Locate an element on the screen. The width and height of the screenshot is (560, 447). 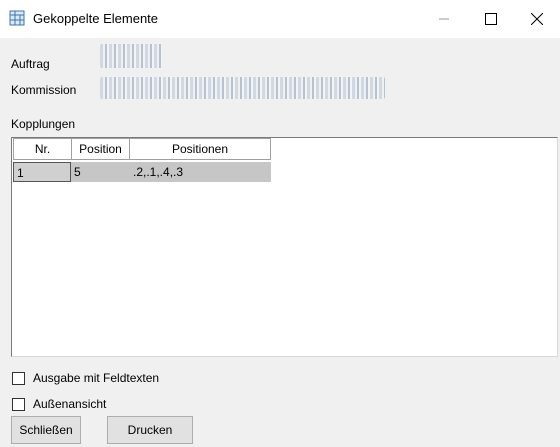
print-button: Drucken is located at coordinates (150, 430).